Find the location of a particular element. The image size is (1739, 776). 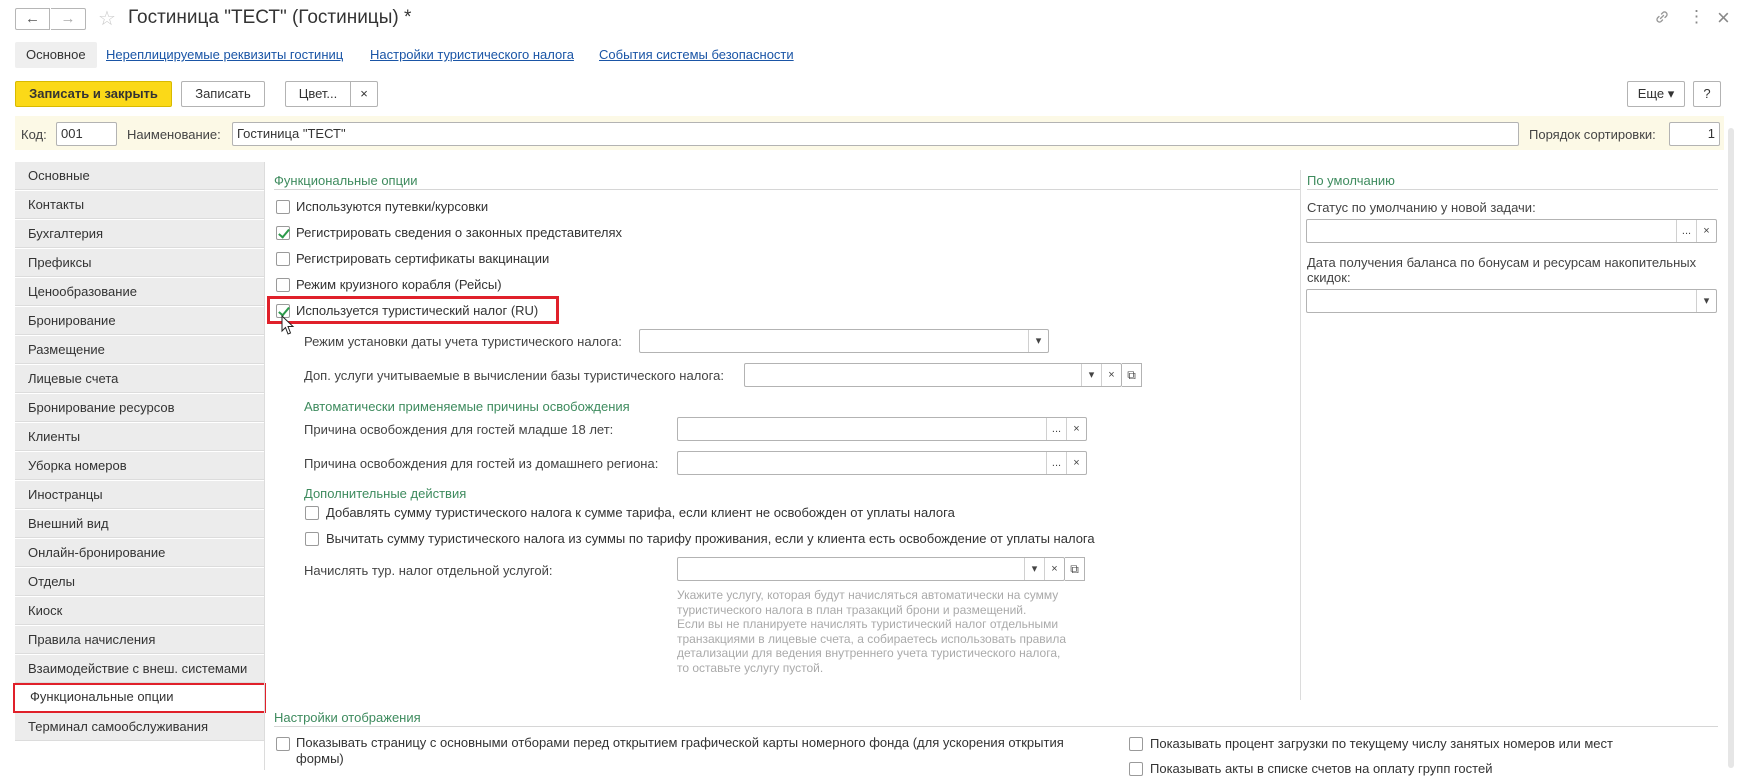

title-bar: ← → ☆ Гостиница "ТЕСТ" (Гостиницы) * ⋮ × is located at coordinates (869, 19).